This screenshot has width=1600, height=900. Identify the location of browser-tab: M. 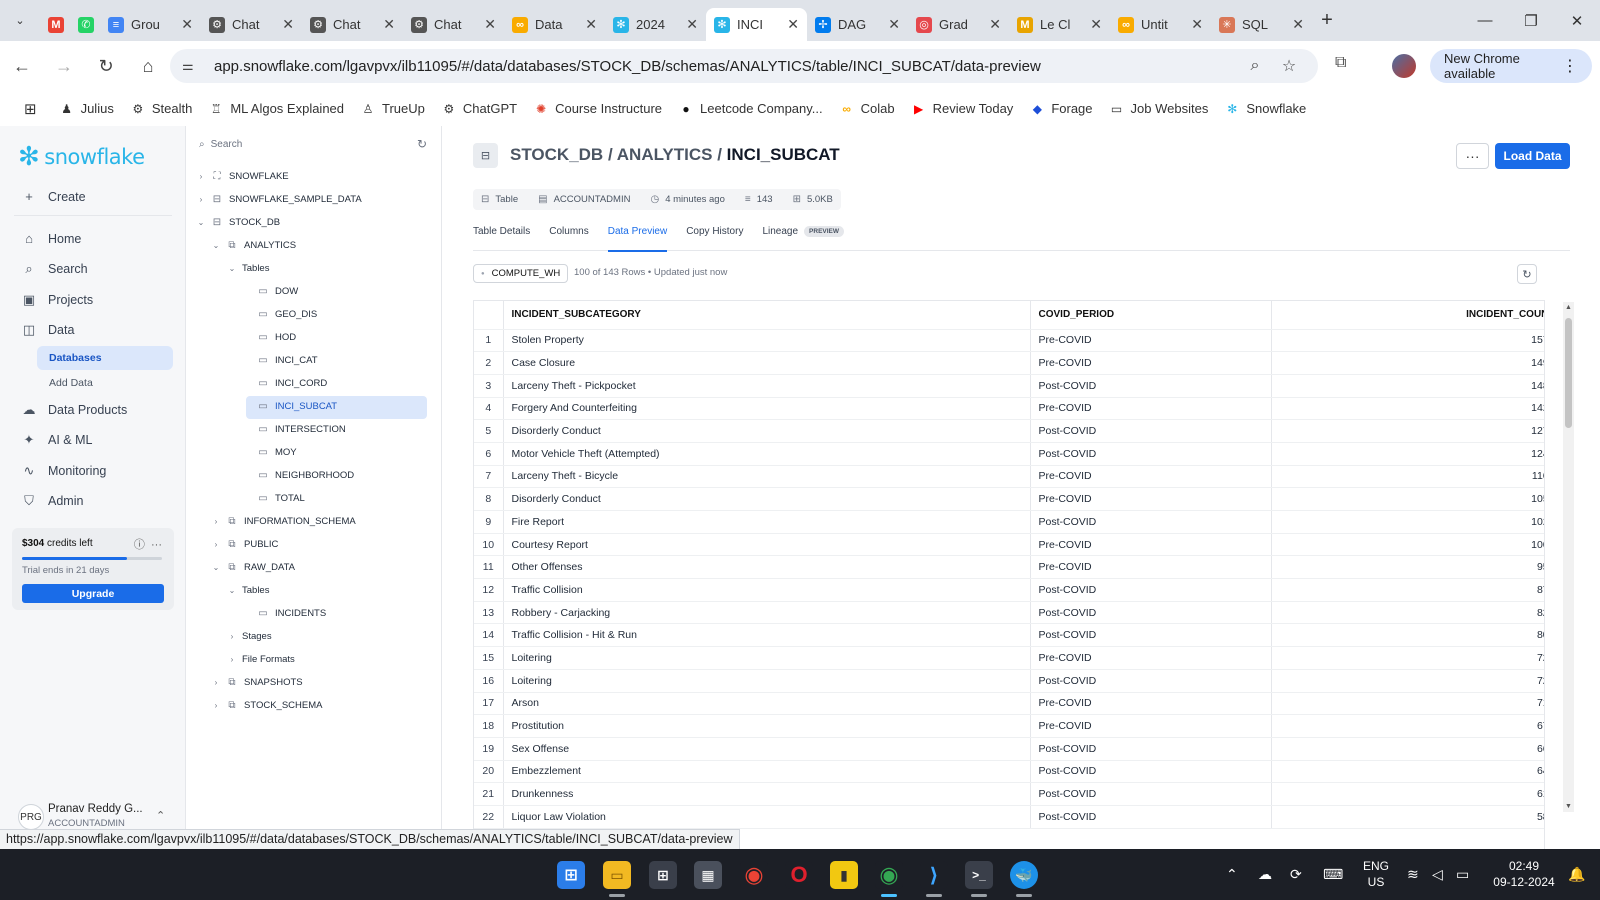
(55, 24).